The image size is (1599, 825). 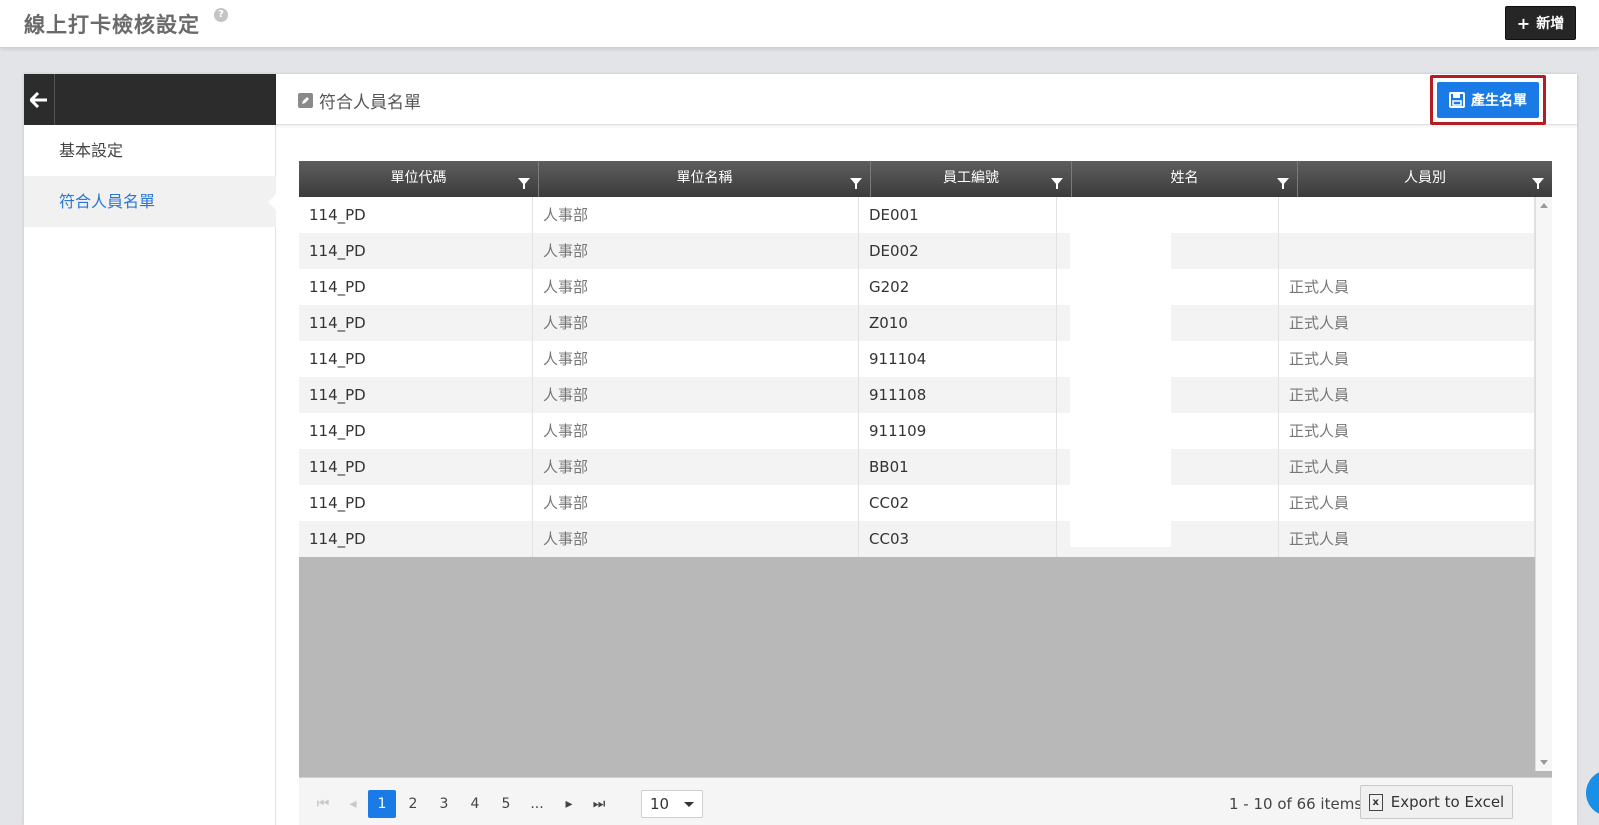 I want to click on column-header-unit-code: 單位代碼, so click(x=419, y=179).